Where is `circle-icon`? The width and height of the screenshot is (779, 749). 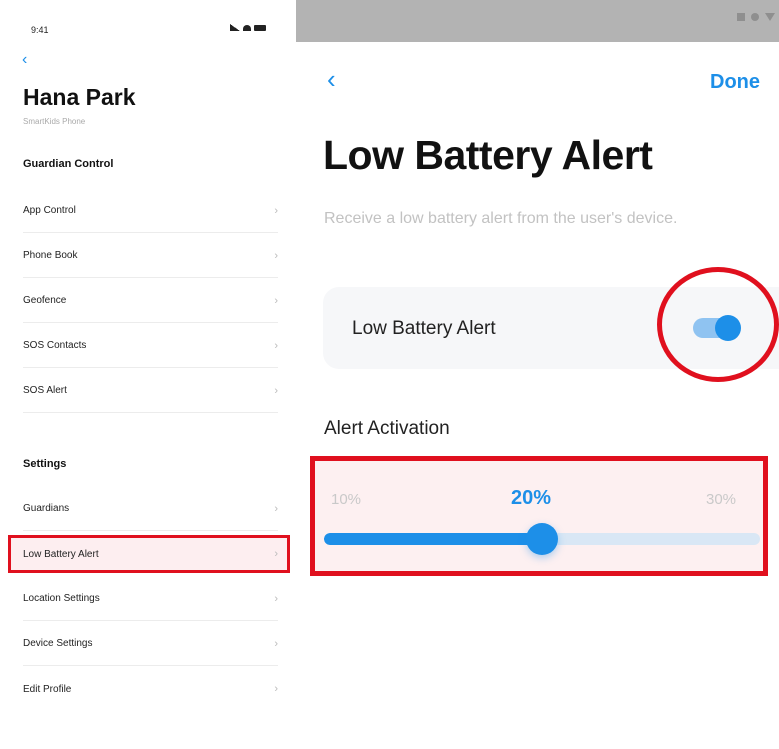
circle-icon is located at coordinates (755, 17).